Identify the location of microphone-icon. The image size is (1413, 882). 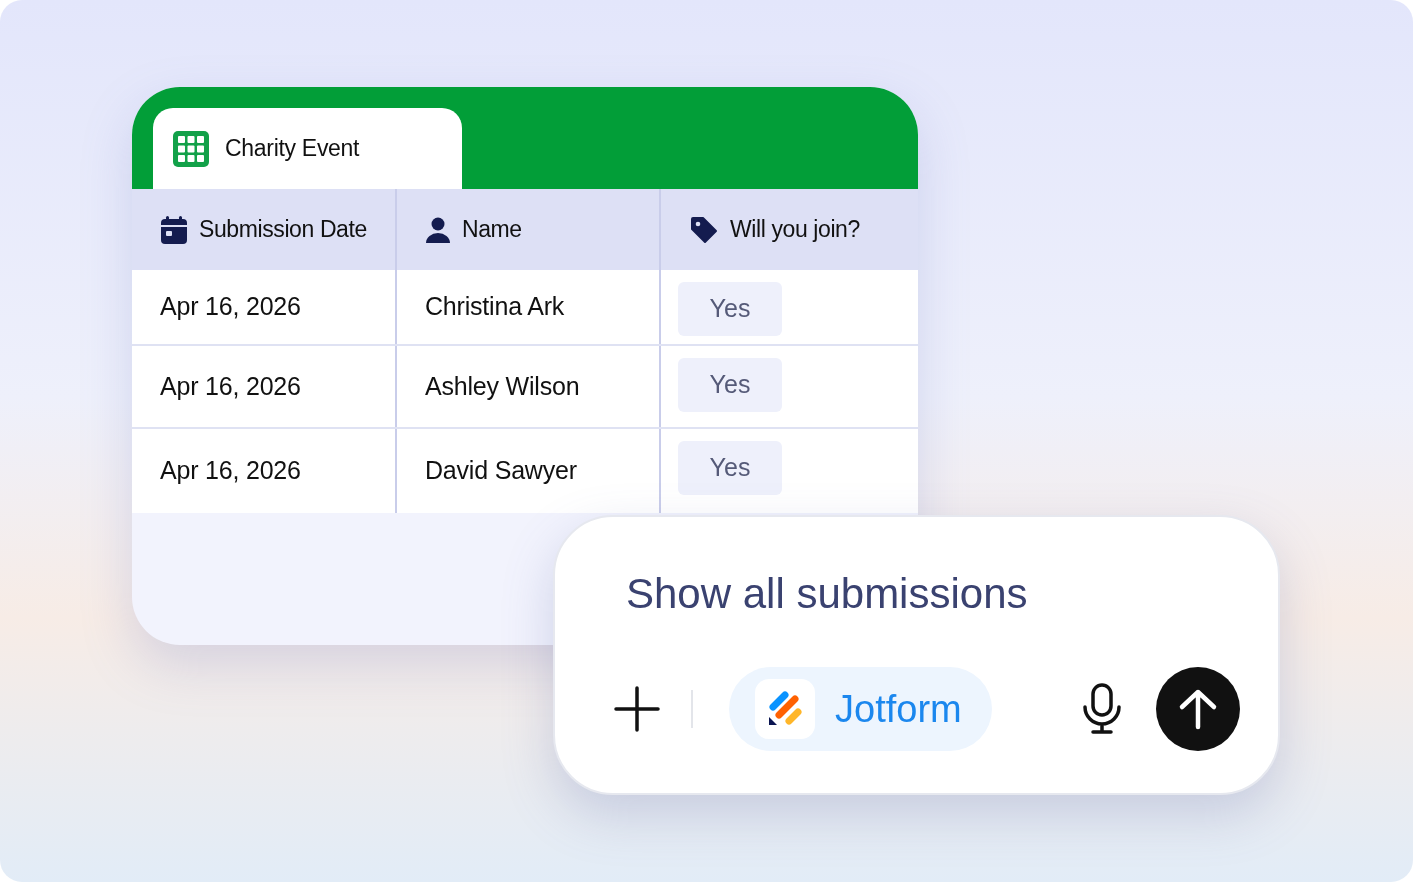
(1102, 709).